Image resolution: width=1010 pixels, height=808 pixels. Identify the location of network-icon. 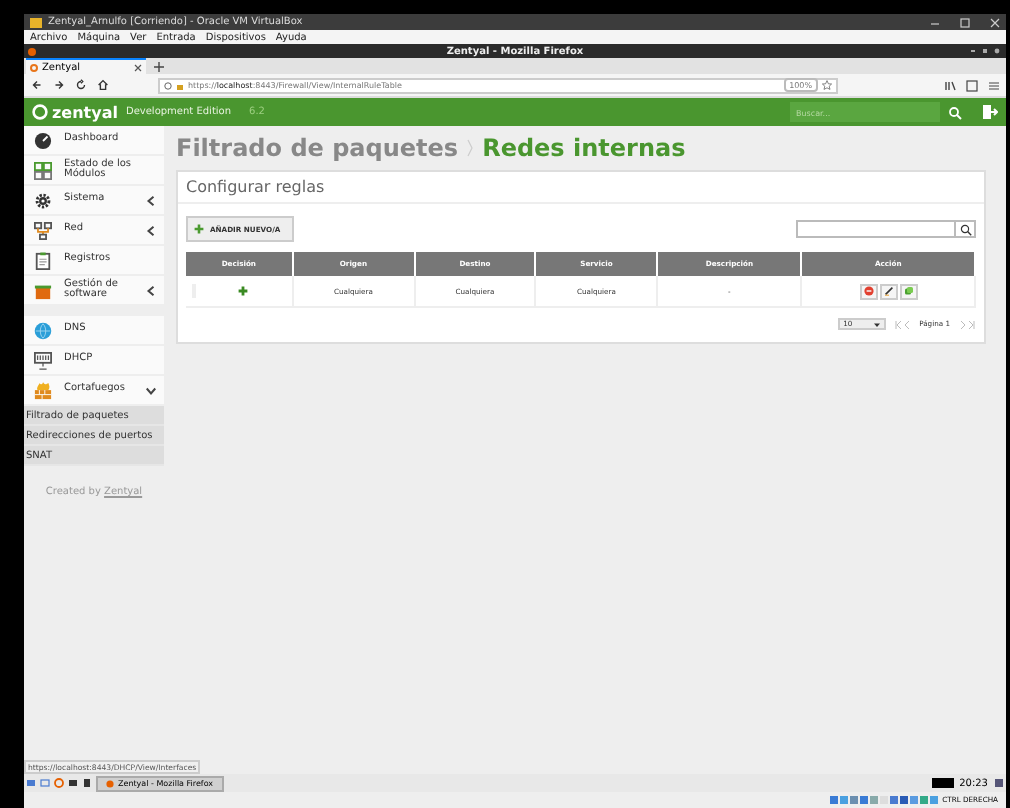
(43, 230).